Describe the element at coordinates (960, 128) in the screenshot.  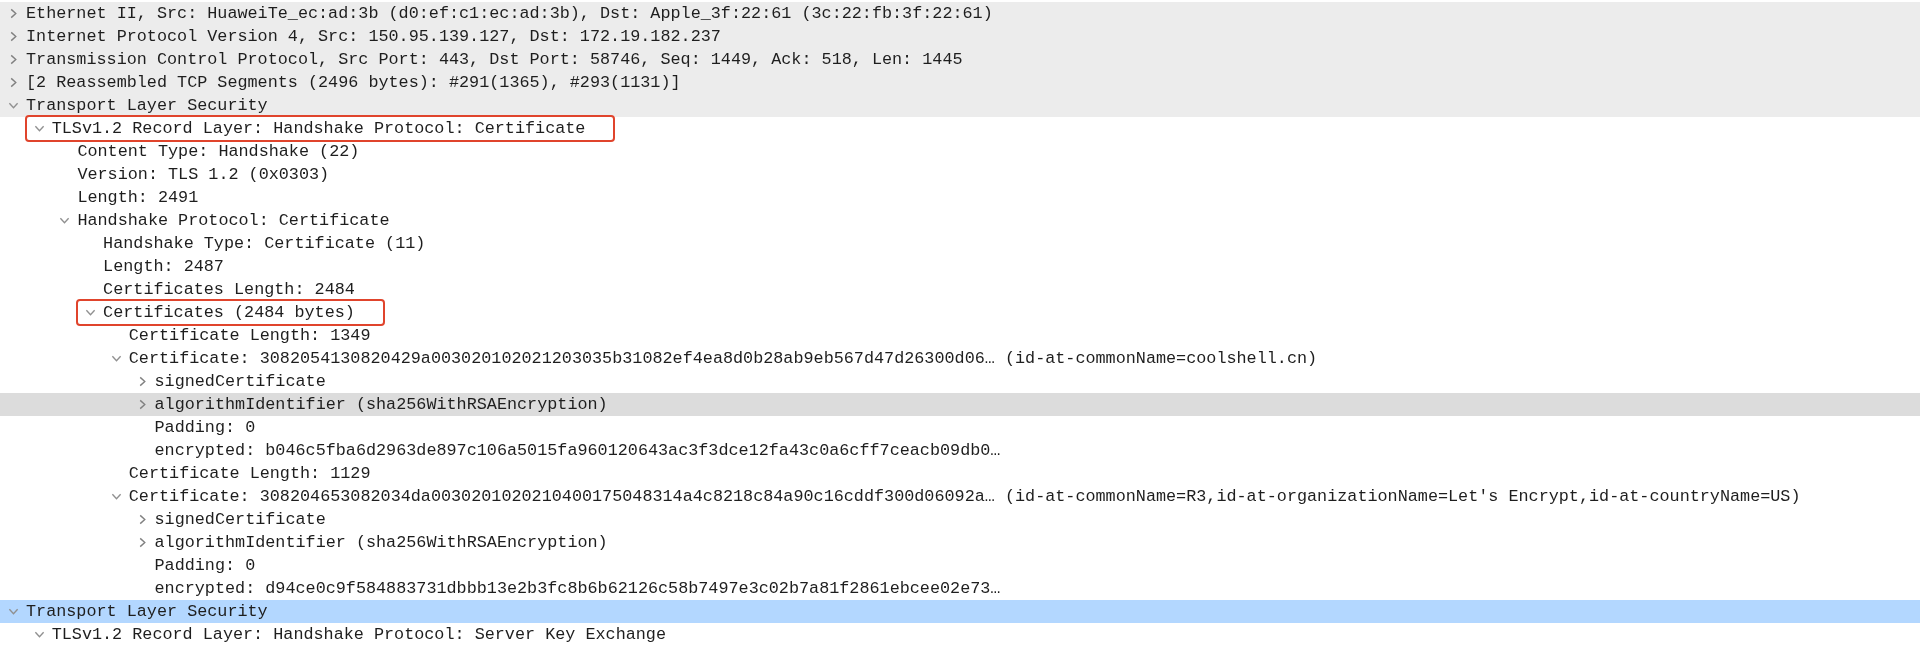
I see `tree-item: TLSv1.2 Record Layer: Handshake Protocol: Certificate` at that location.